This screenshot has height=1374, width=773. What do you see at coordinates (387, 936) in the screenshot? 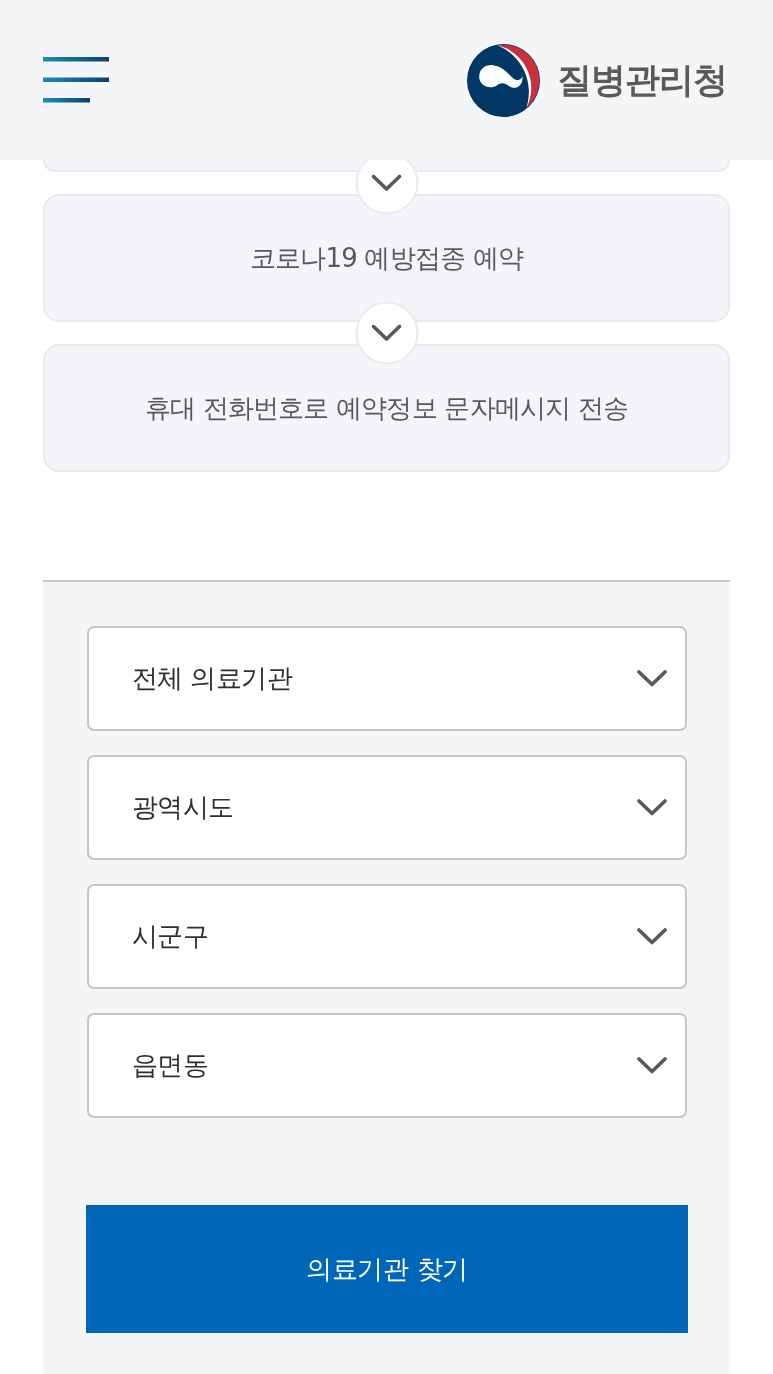
I see `dropdown-select: 시군구` at bounding box center [387, 936].